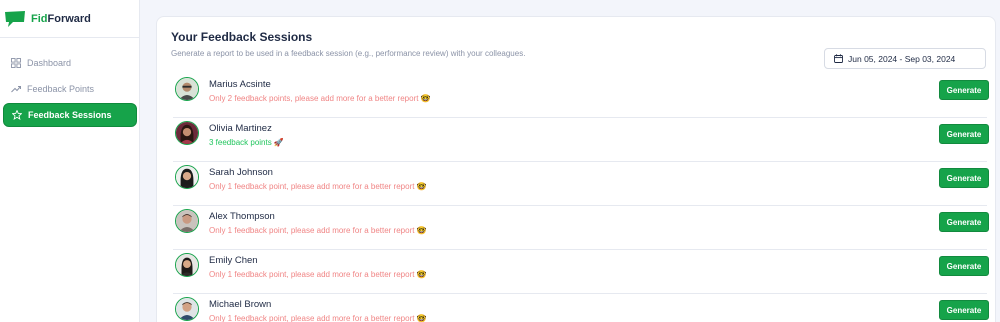 The height and width of the screenshot is (322, 1000). What do you see at coordinates (242, 37) in the screenshot?
I see `page-title: Your Feedback Sessions` at bounding box center [242, 37].